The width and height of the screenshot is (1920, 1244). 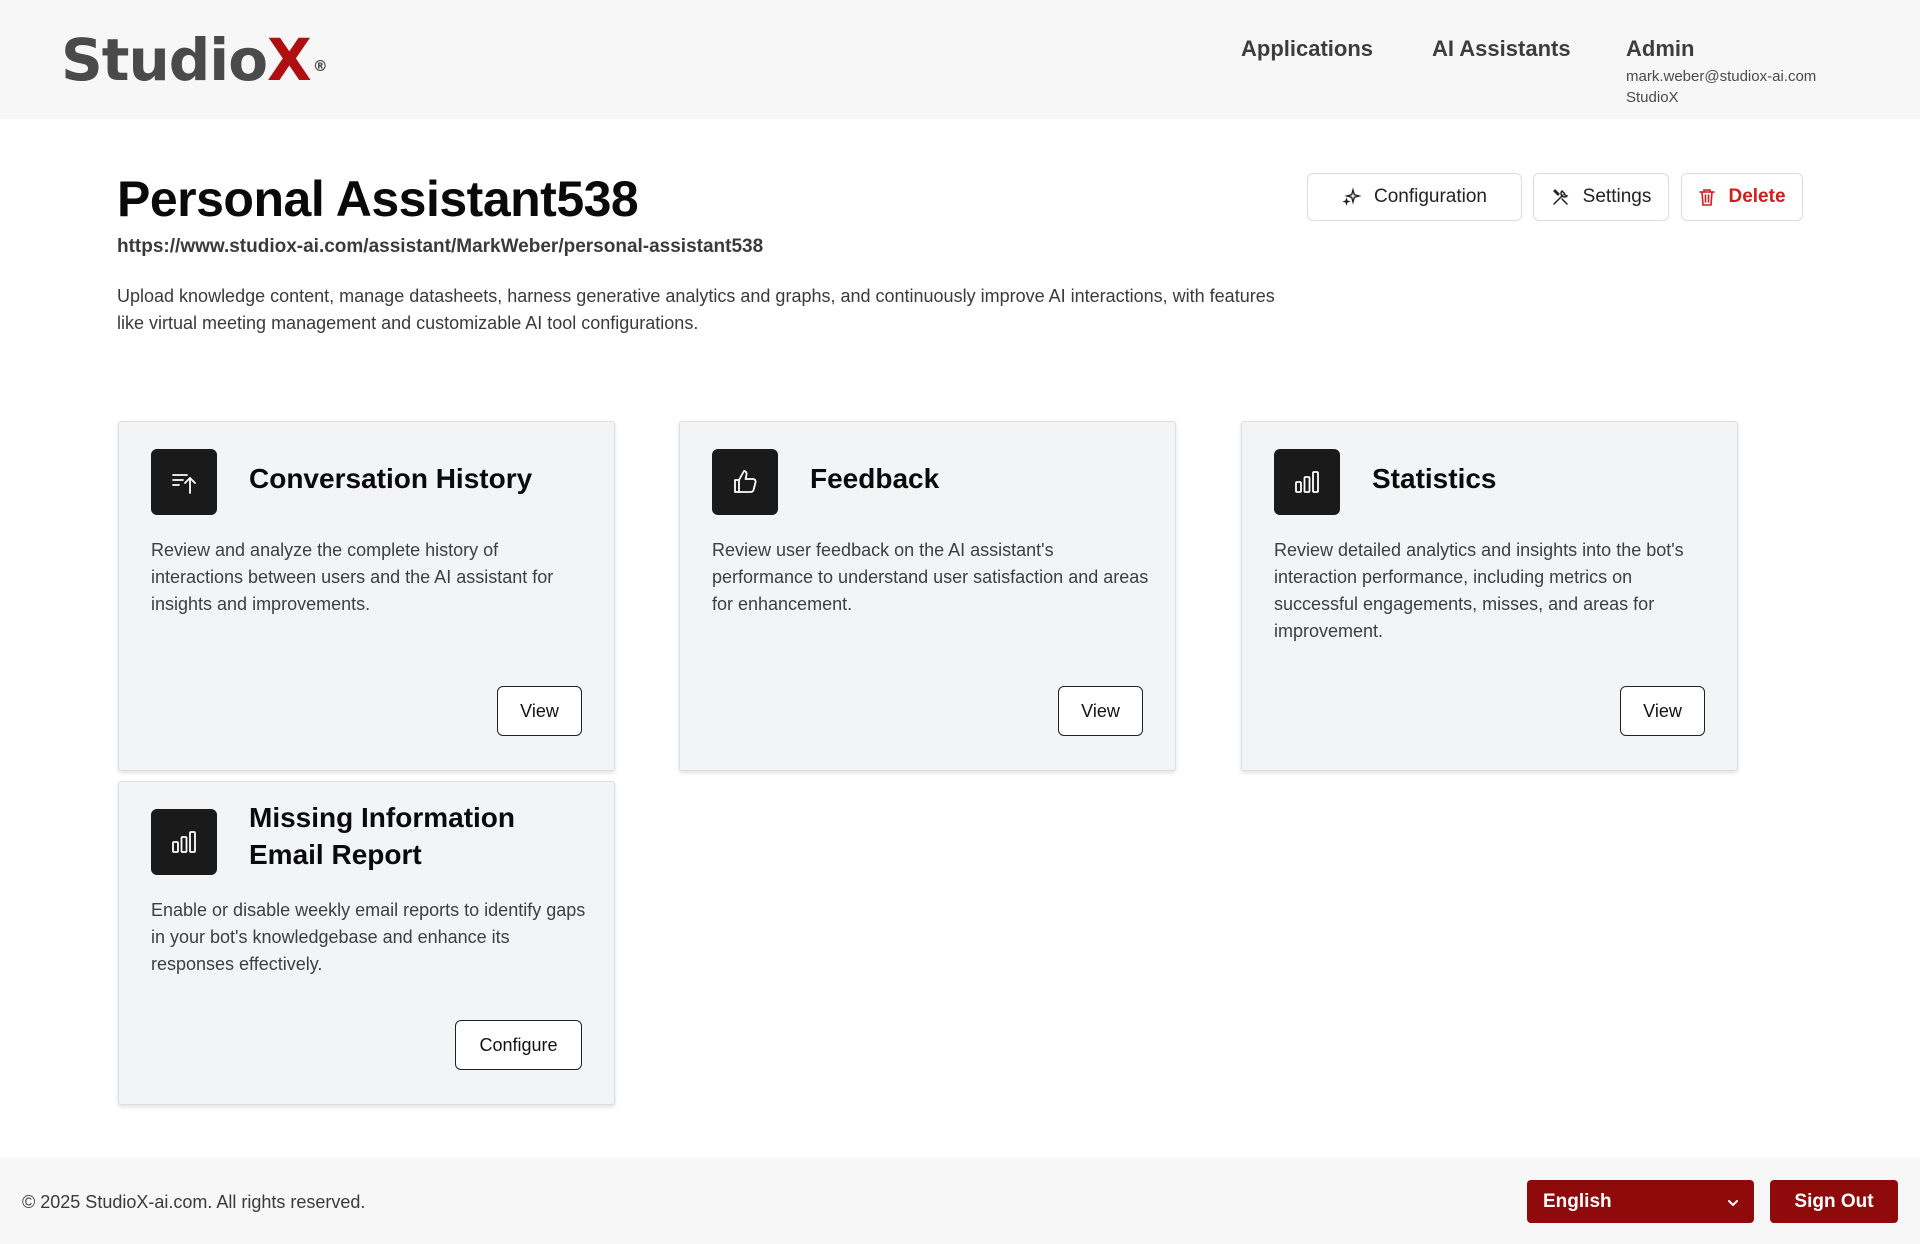 I want to click on nav-applications: Applications, so click(x=1307, y=49).